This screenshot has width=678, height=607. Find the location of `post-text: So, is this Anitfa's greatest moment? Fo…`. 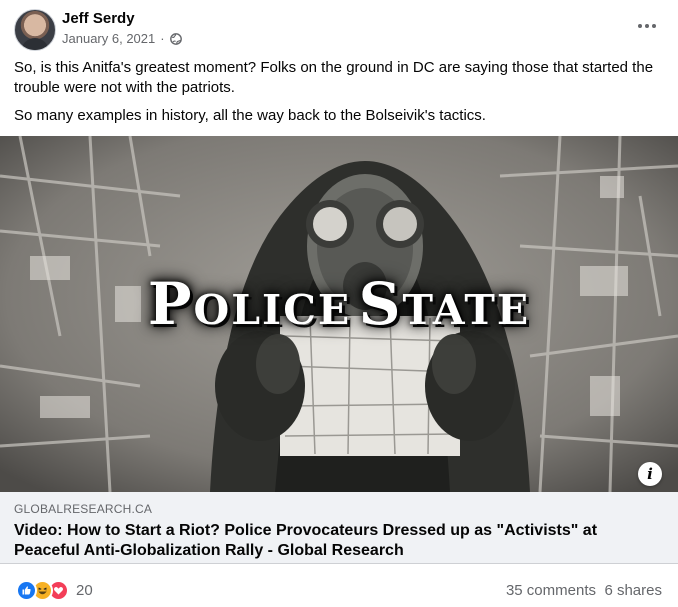

post-text: So, is this Anitfa's greatest moment? Fo… is located at coordinates (339, 96).